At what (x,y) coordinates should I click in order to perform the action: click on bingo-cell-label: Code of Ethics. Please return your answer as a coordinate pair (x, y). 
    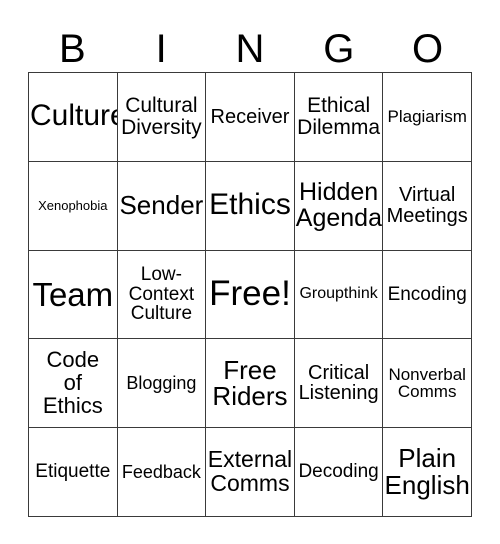
    Looking at the image, I should click on (72, 382).